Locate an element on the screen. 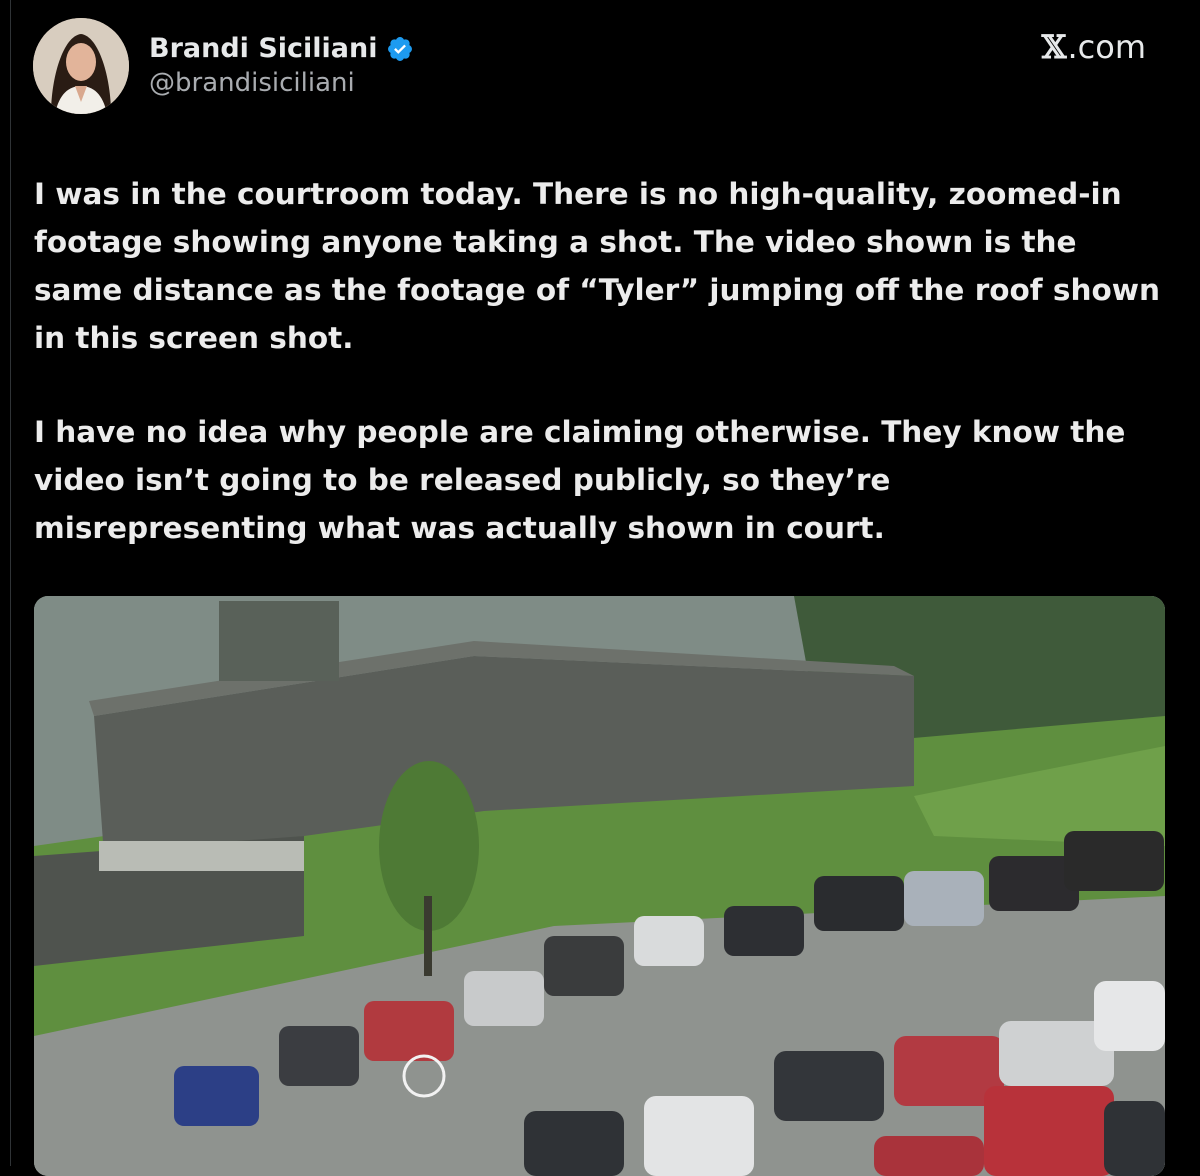 This screenshot has height=1176, width=1200. site-domain: .com is located at coordinates (1106, 47).